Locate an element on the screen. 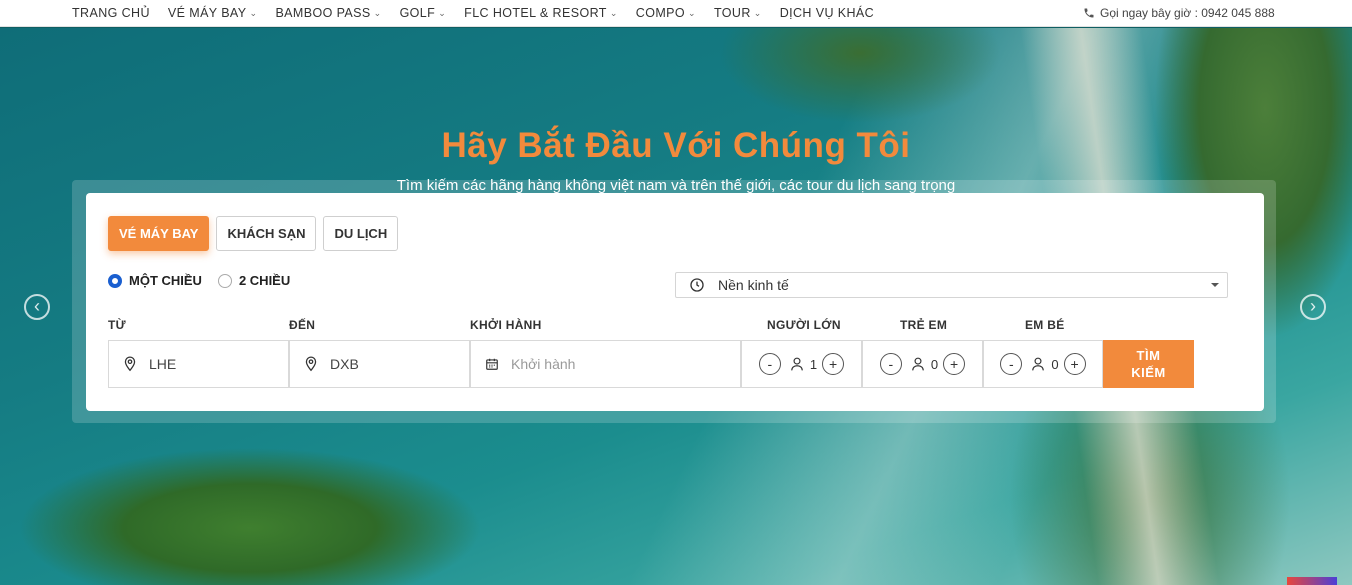 This screenshot has height=585, width=1352. tab-tours: DU LỊCH is located at coordinates (361, 233).